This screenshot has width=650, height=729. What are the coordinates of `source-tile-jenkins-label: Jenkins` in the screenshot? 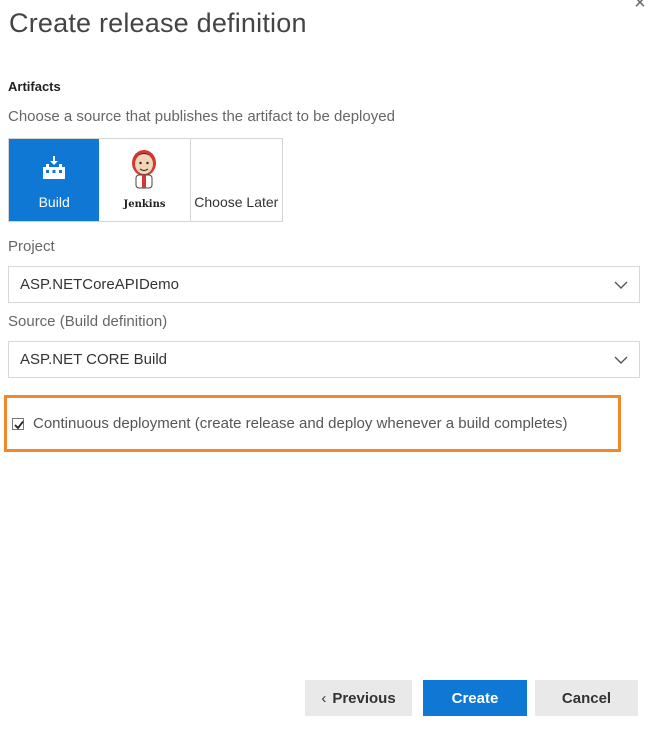 It's located at (144, 204).